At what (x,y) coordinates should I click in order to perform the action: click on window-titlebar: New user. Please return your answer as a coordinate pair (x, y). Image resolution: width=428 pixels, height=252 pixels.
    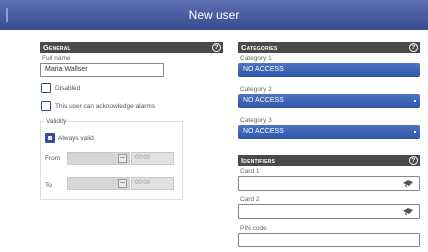
    Looking at the image, I should click on (214, 15).